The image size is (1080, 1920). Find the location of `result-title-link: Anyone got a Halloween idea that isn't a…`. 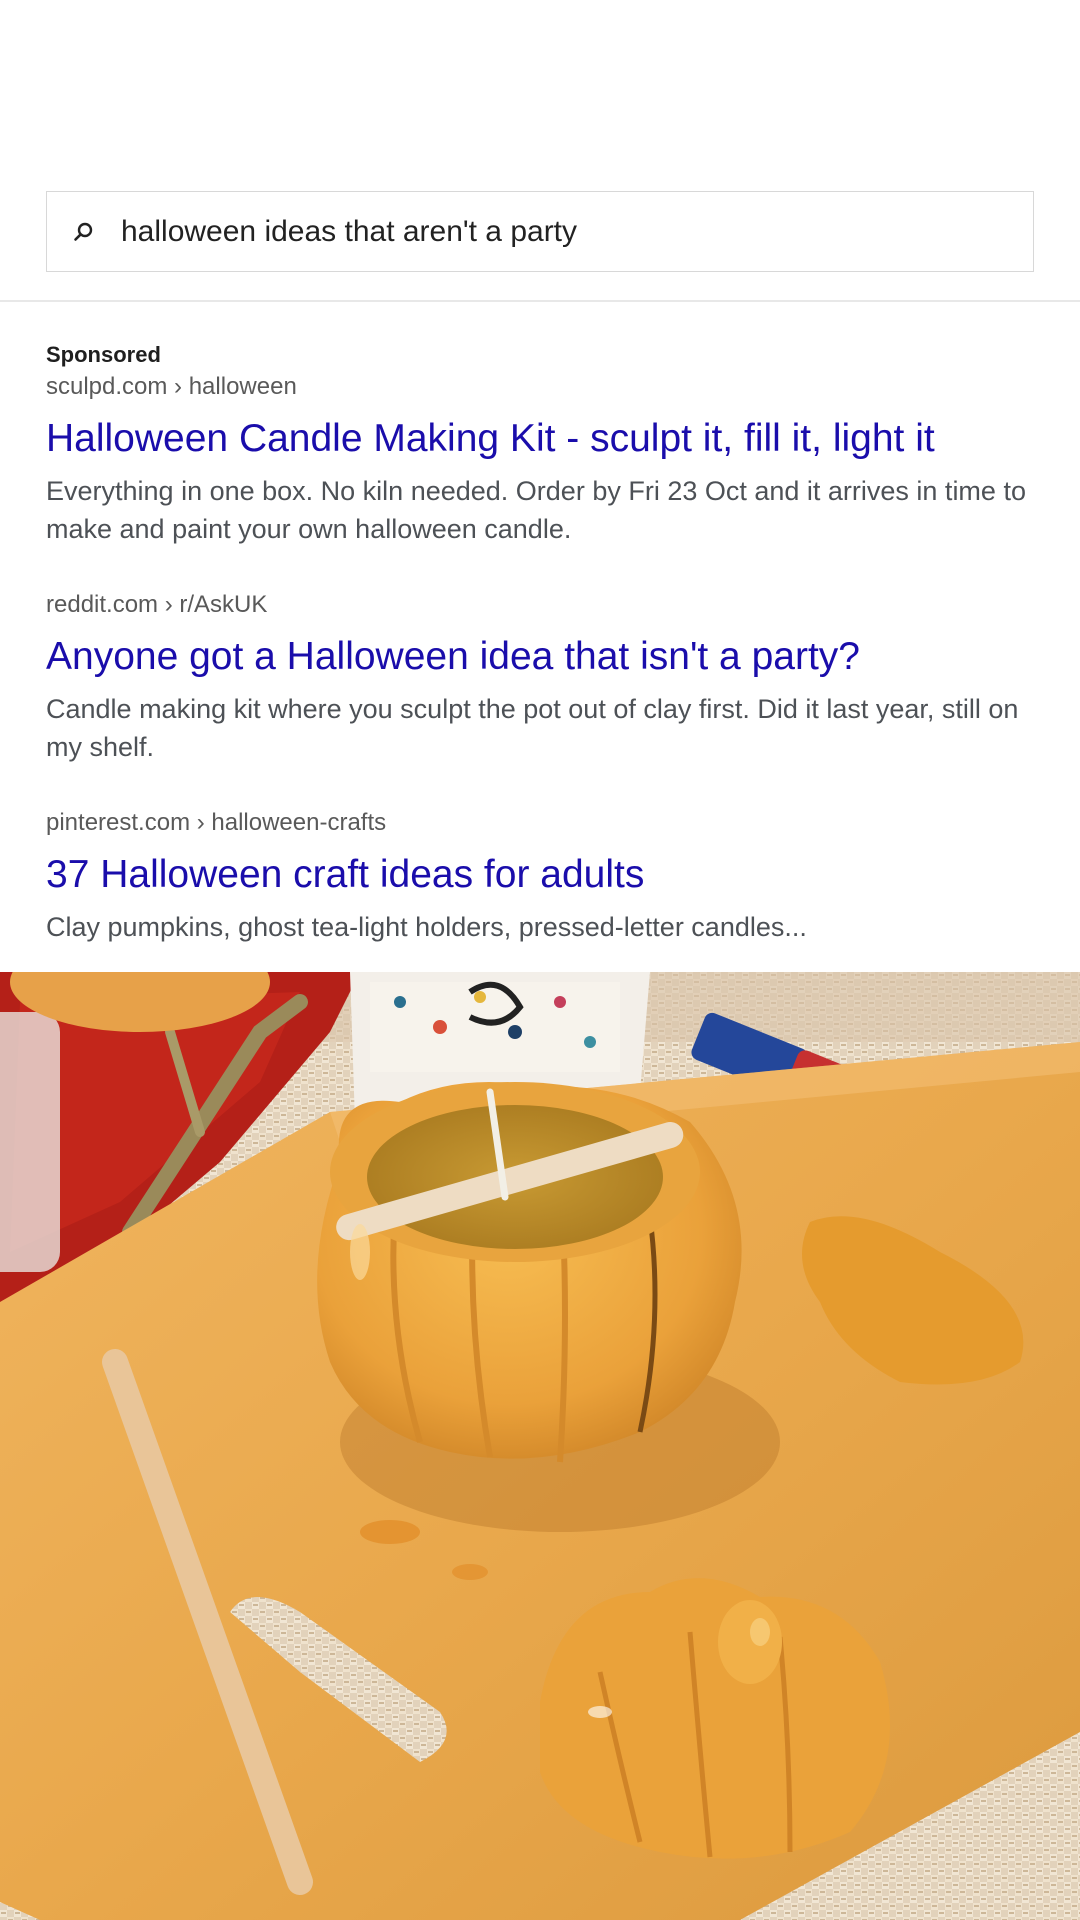

result-title-link: Anyone got a Halloween idea that isn't a… is located at coordinates (541, 657).